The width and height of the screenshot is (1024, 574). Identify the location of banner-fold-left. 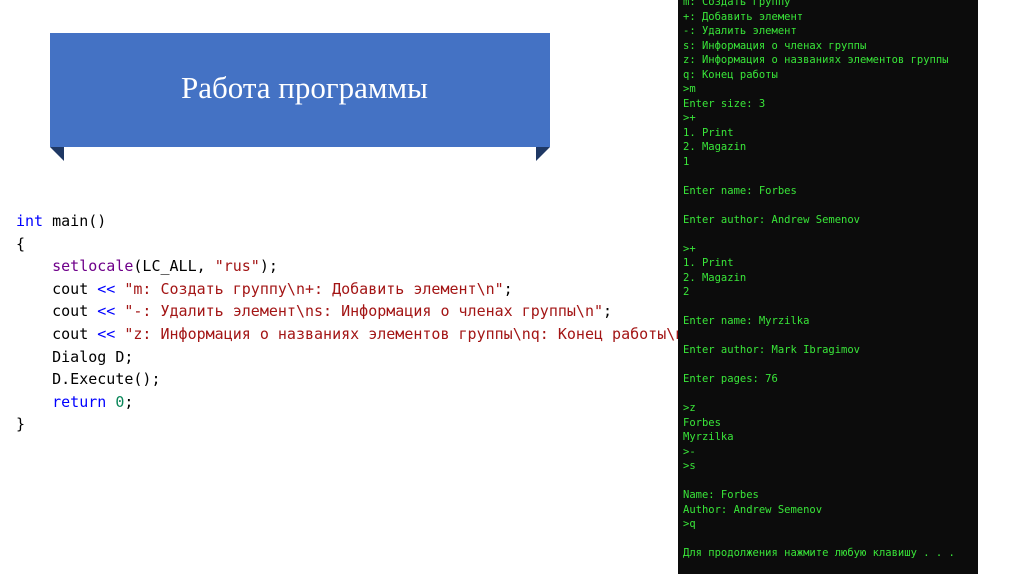
(57, 154).